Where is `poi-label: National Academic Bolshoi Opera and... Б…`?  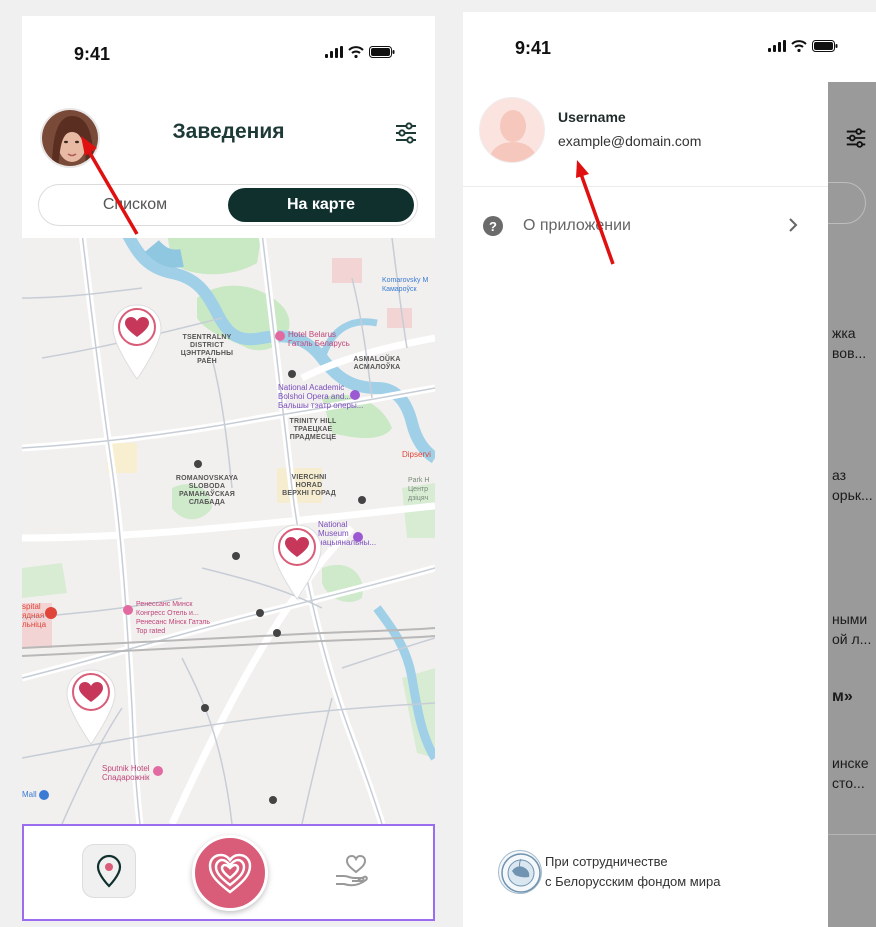 poi-label: National Academic Bolshoi Opera and... Б… is located at coordinates (321, 396).